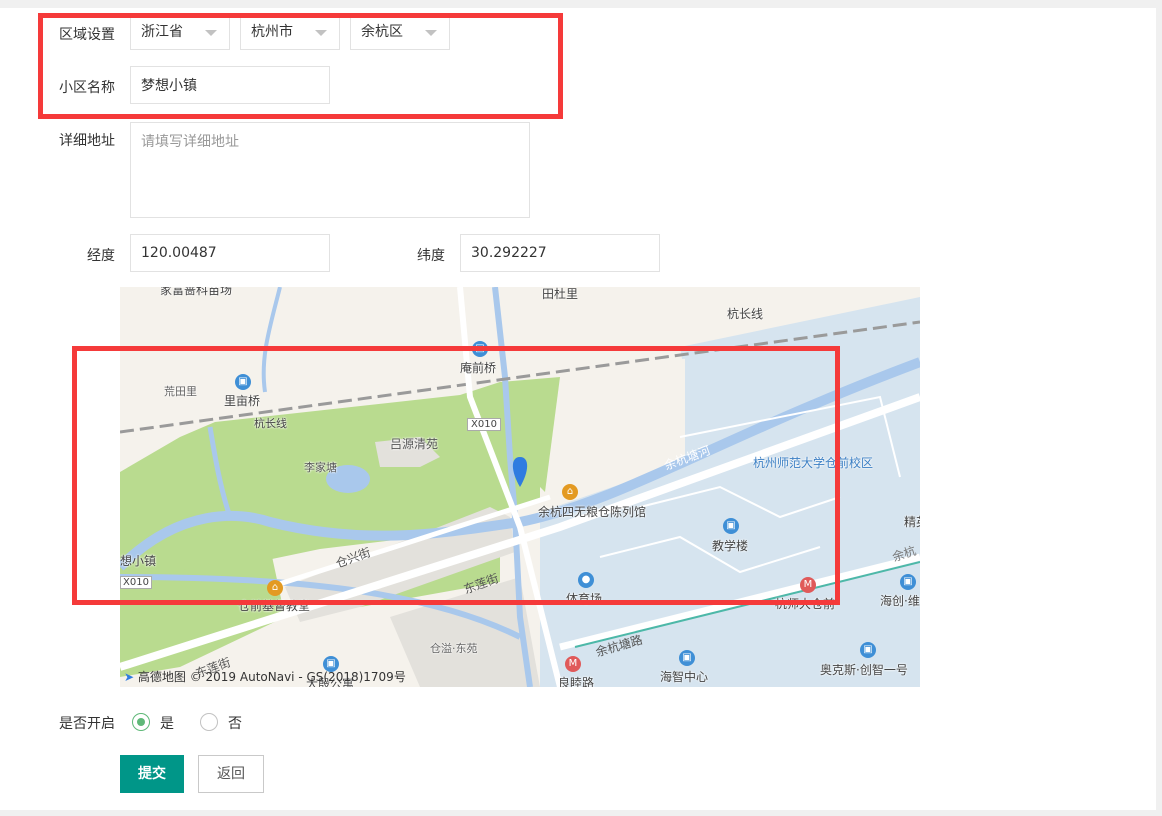 This screenshot has width=1162, height=816. What do you see at coordinates (87, 724) in the screenshot?
I see `enabled-label: 是否开启` at bounding box center [87, 724].